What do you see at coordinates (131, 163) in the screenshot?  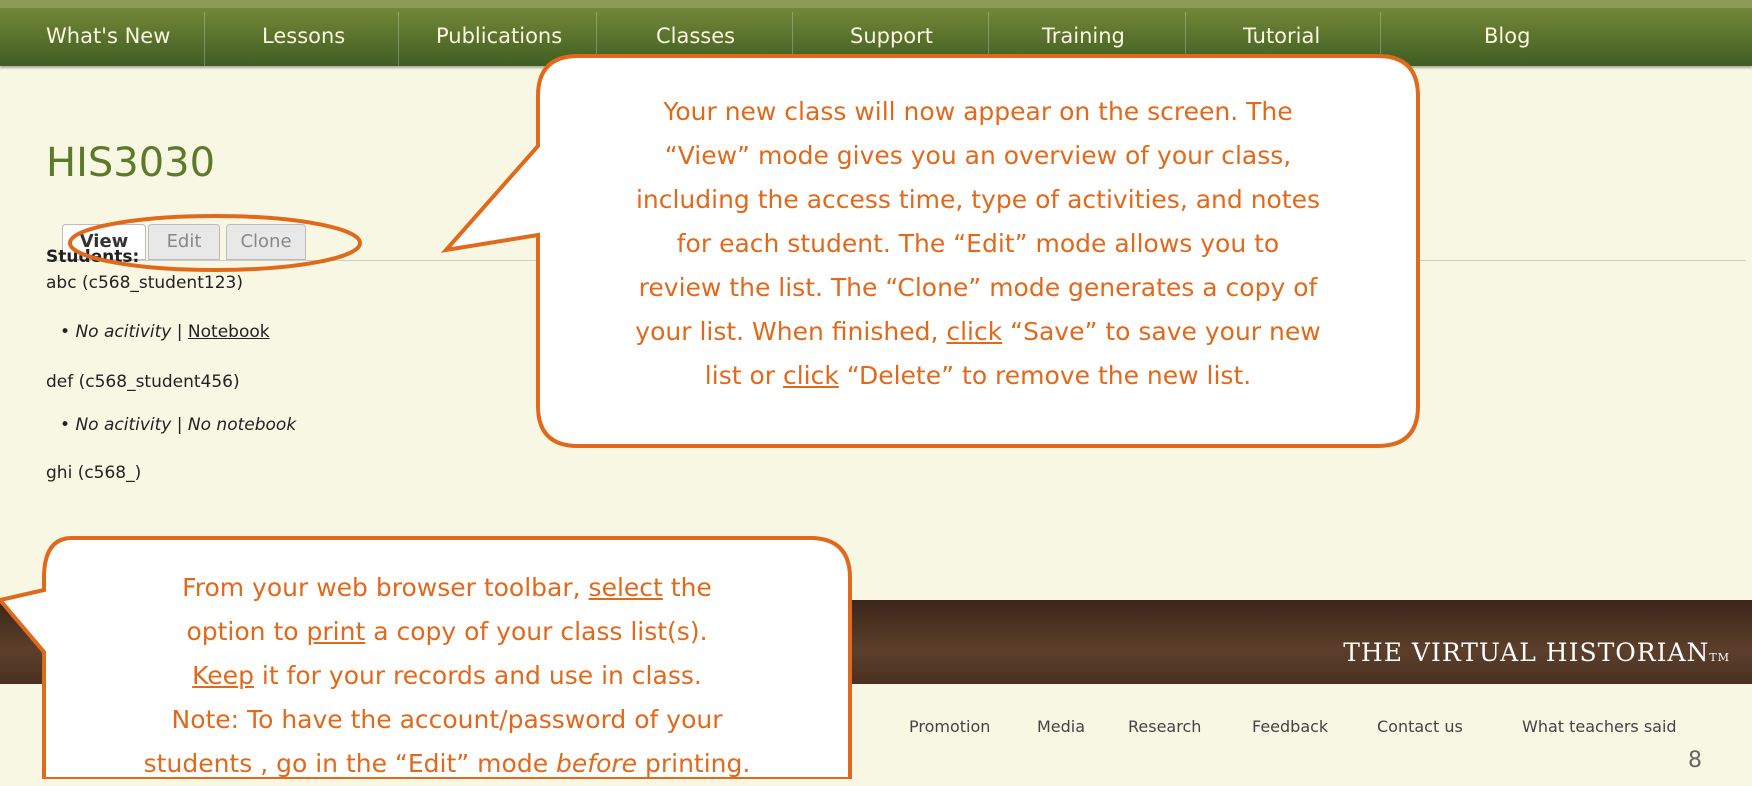 I see `page-title: HIS3030` at bounding box center [131, 163].